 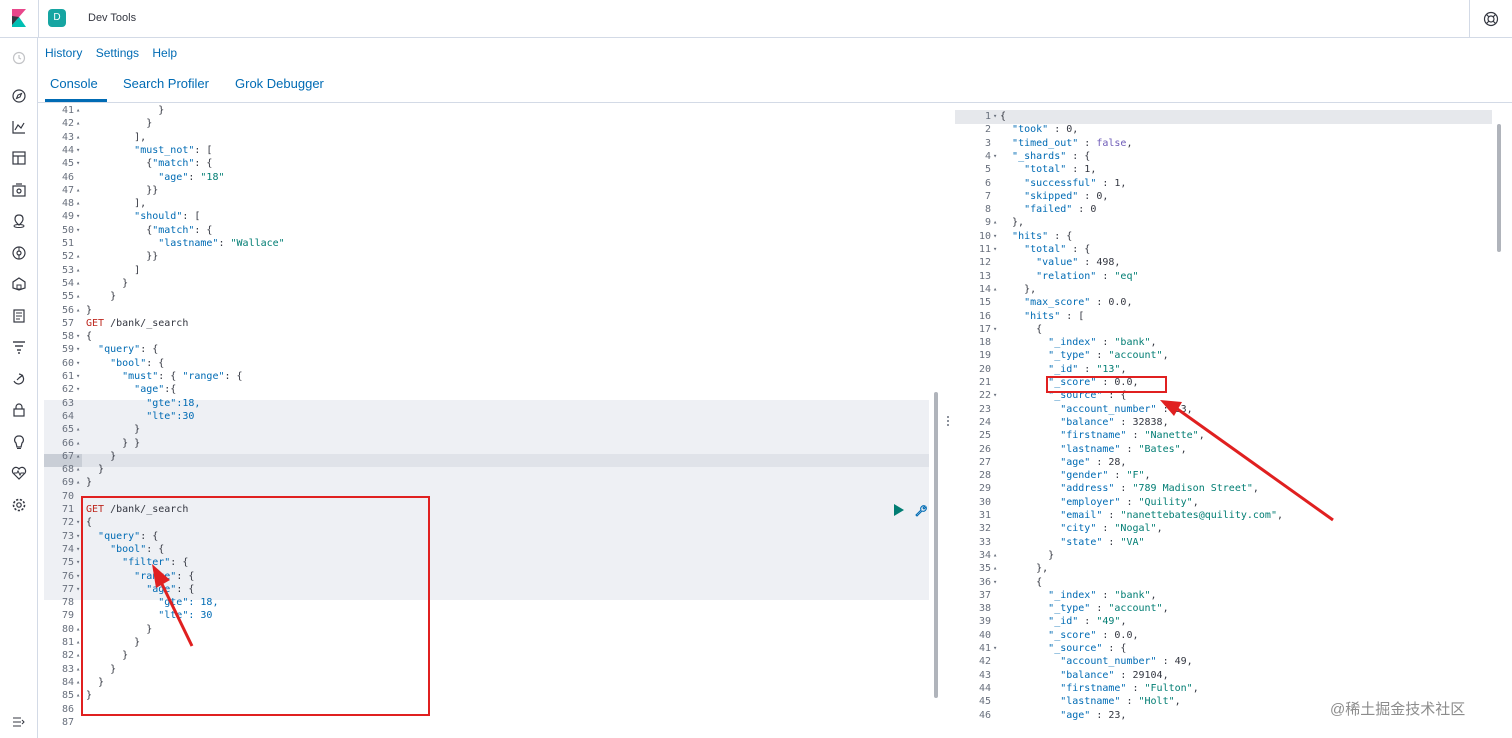 I want to click on help-menu-icon, so click(x=1491, y=19).